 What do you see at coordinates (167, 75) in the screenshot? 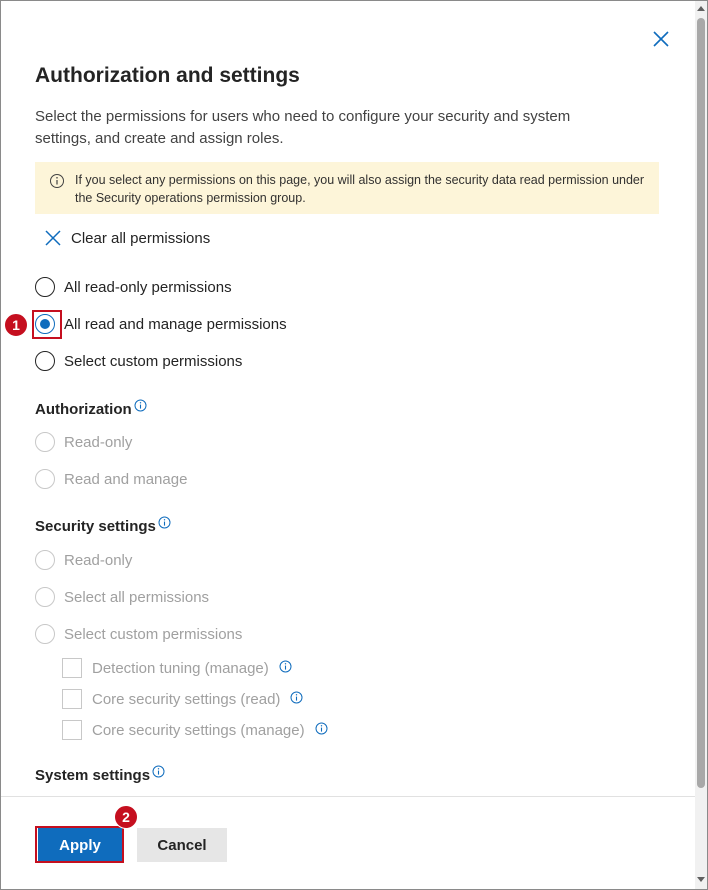
I see `panel-title: Authorization and settings` at bounding box center [167, 75].